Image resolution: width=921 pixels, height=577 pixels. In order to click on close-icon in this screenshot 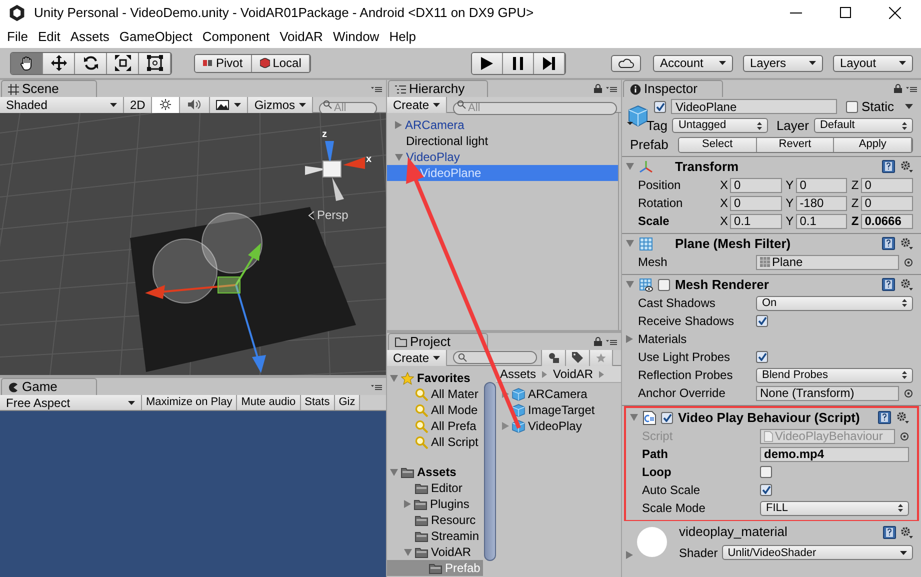, I will do `click(895, 12)`.